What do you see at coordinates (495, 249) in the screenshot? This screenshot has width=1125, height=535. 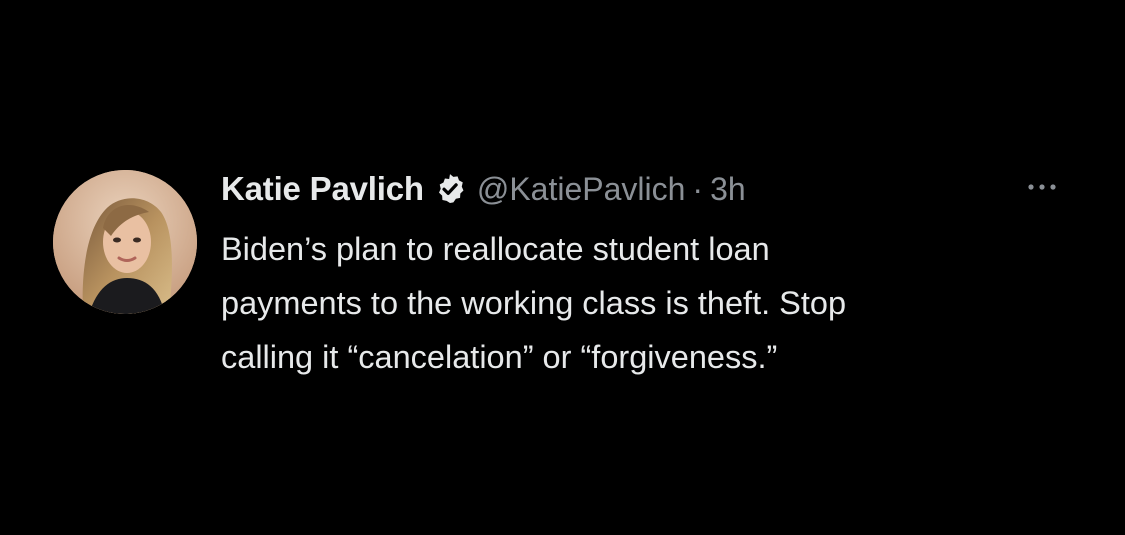 I see `tweet-text-line: Biden’s plan to reallocate student loan` at bounding box center [495, 249].